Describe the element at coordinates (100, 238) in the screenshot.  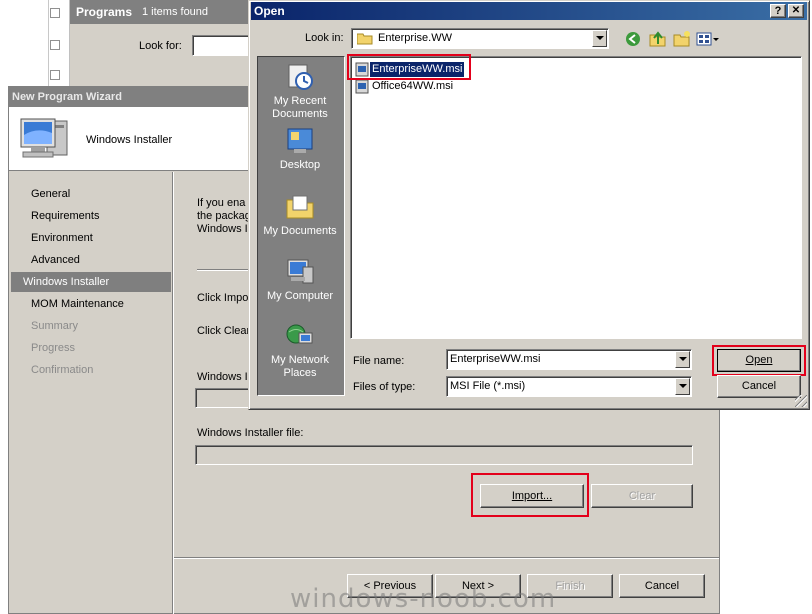
I see `nav-item-environment: Environment` at that location.